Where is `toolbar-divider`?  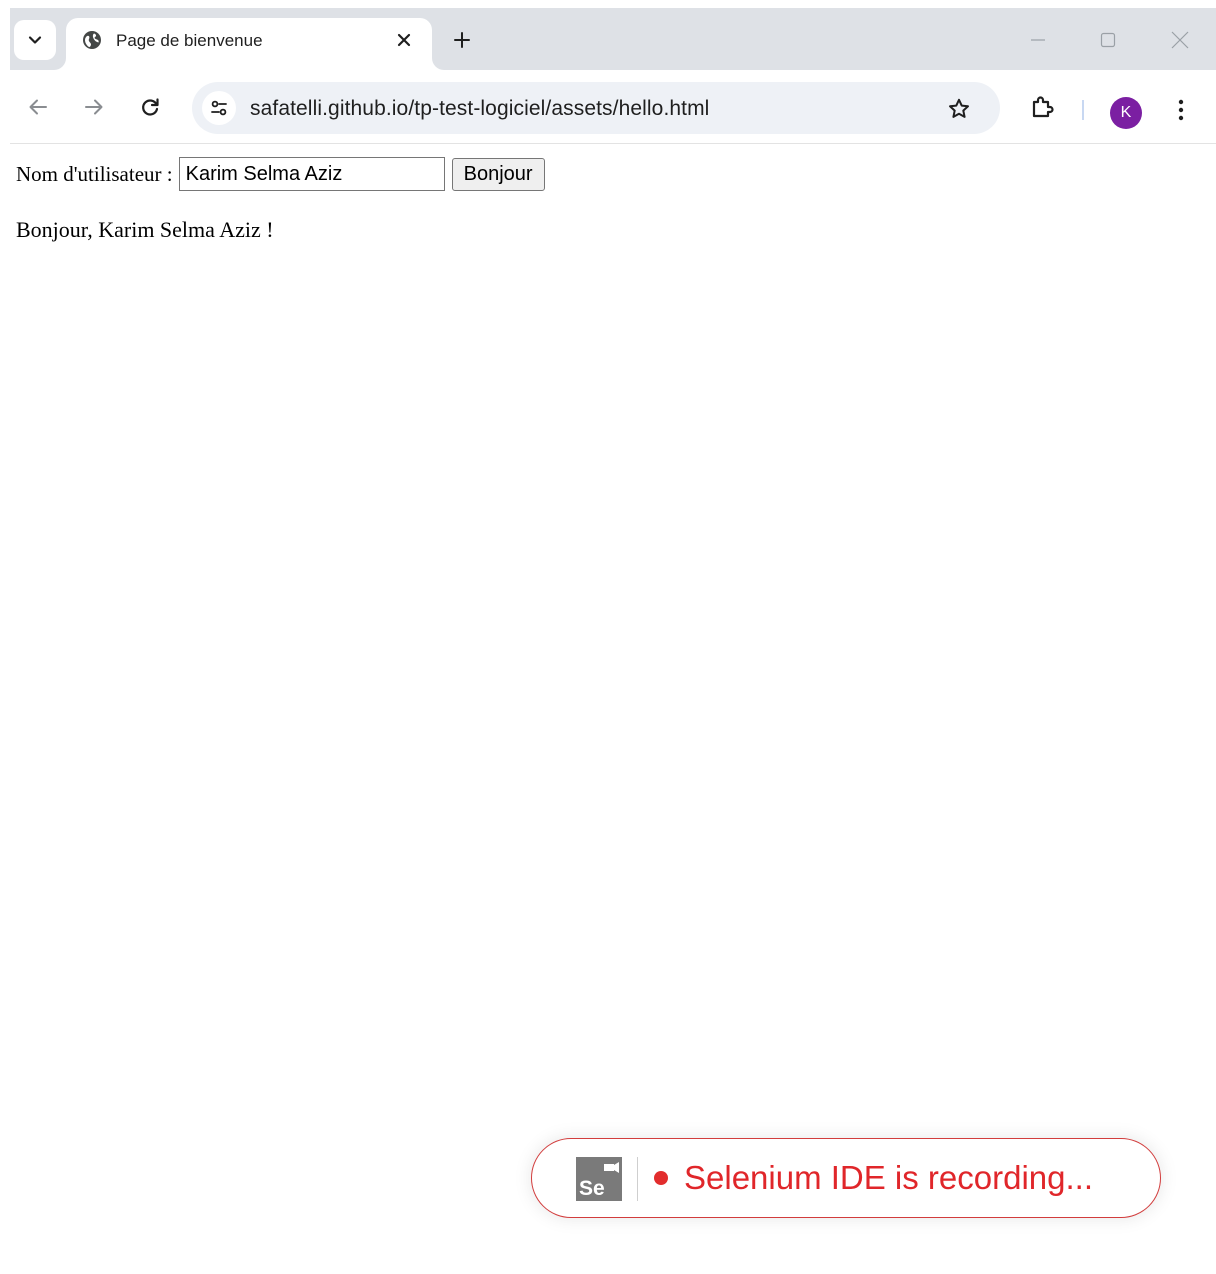 toolbar-divider is located at coordinates (1083, 110).